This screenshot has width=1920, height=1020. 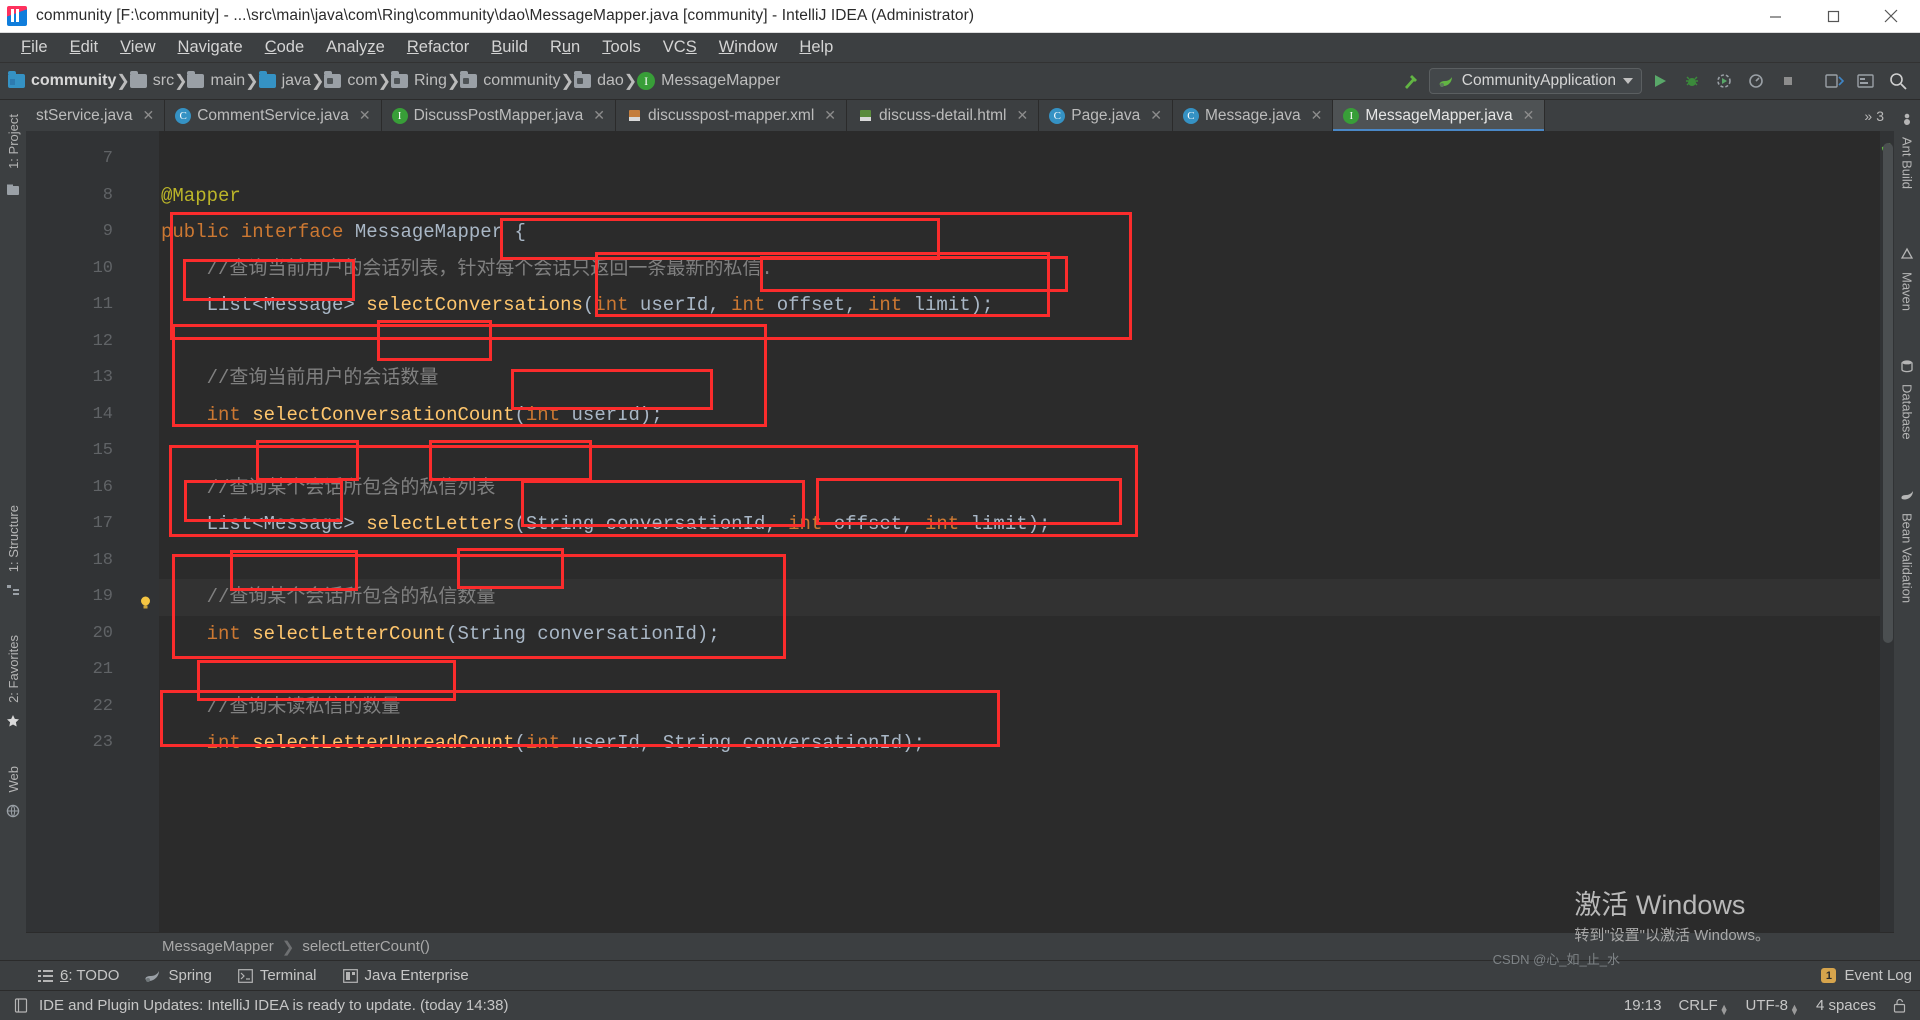 What do you see at coordinates (1692, 81) in the screenshot?
I see `debug-button` at bounding box center [1692, 81].